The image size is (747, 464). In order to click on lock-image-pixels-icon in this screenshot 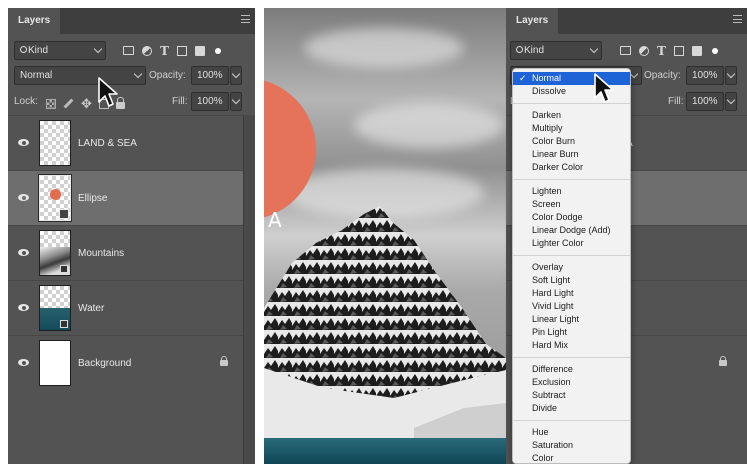, I will do `click(68, 103)`.